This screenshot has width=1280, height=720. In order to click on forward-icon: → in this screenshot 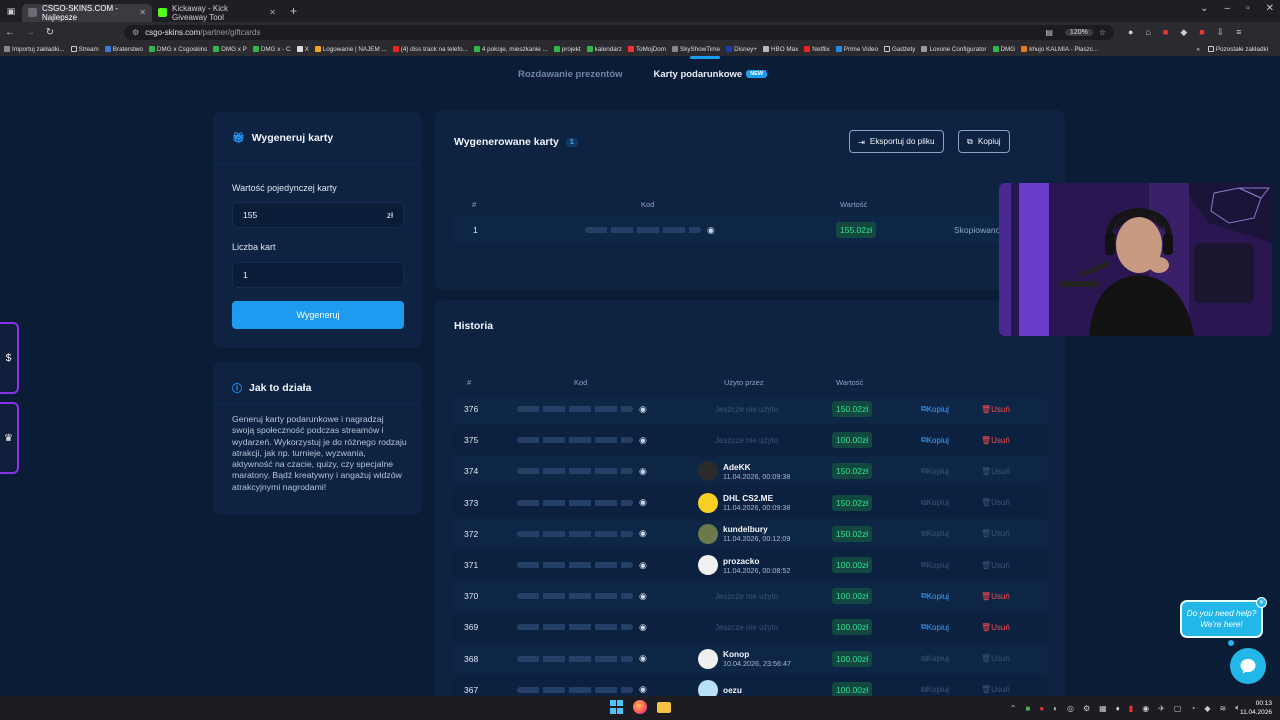, I will do `click(30, 32)`.